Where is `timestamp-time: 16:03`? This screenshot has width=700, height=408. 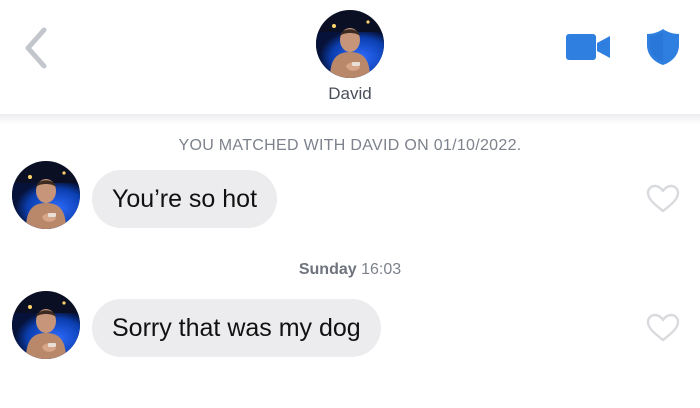 timestamp-time: 16:03 is located at coordinates (381, 269).